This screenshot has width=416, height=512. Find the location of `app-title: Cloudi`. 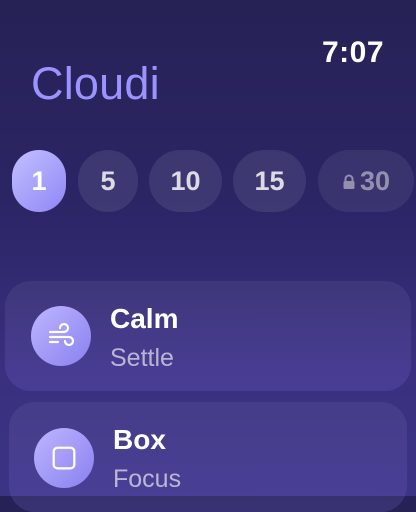

app-title: Cloudi is located at coordinates (95, 83).